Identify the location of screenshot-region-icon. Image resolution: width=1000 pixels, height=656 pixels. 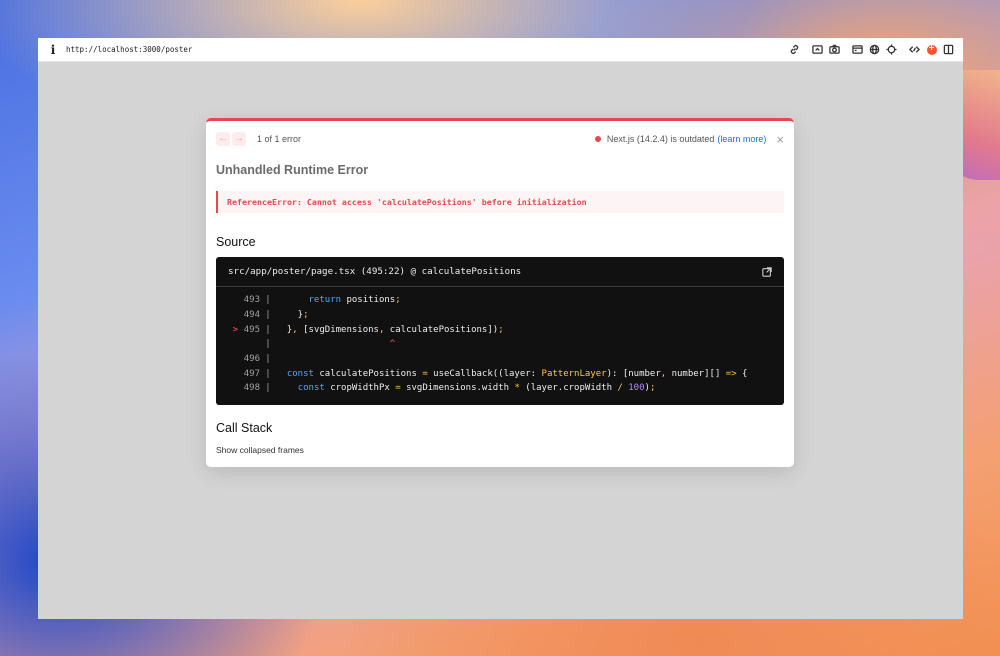
(817, 49).